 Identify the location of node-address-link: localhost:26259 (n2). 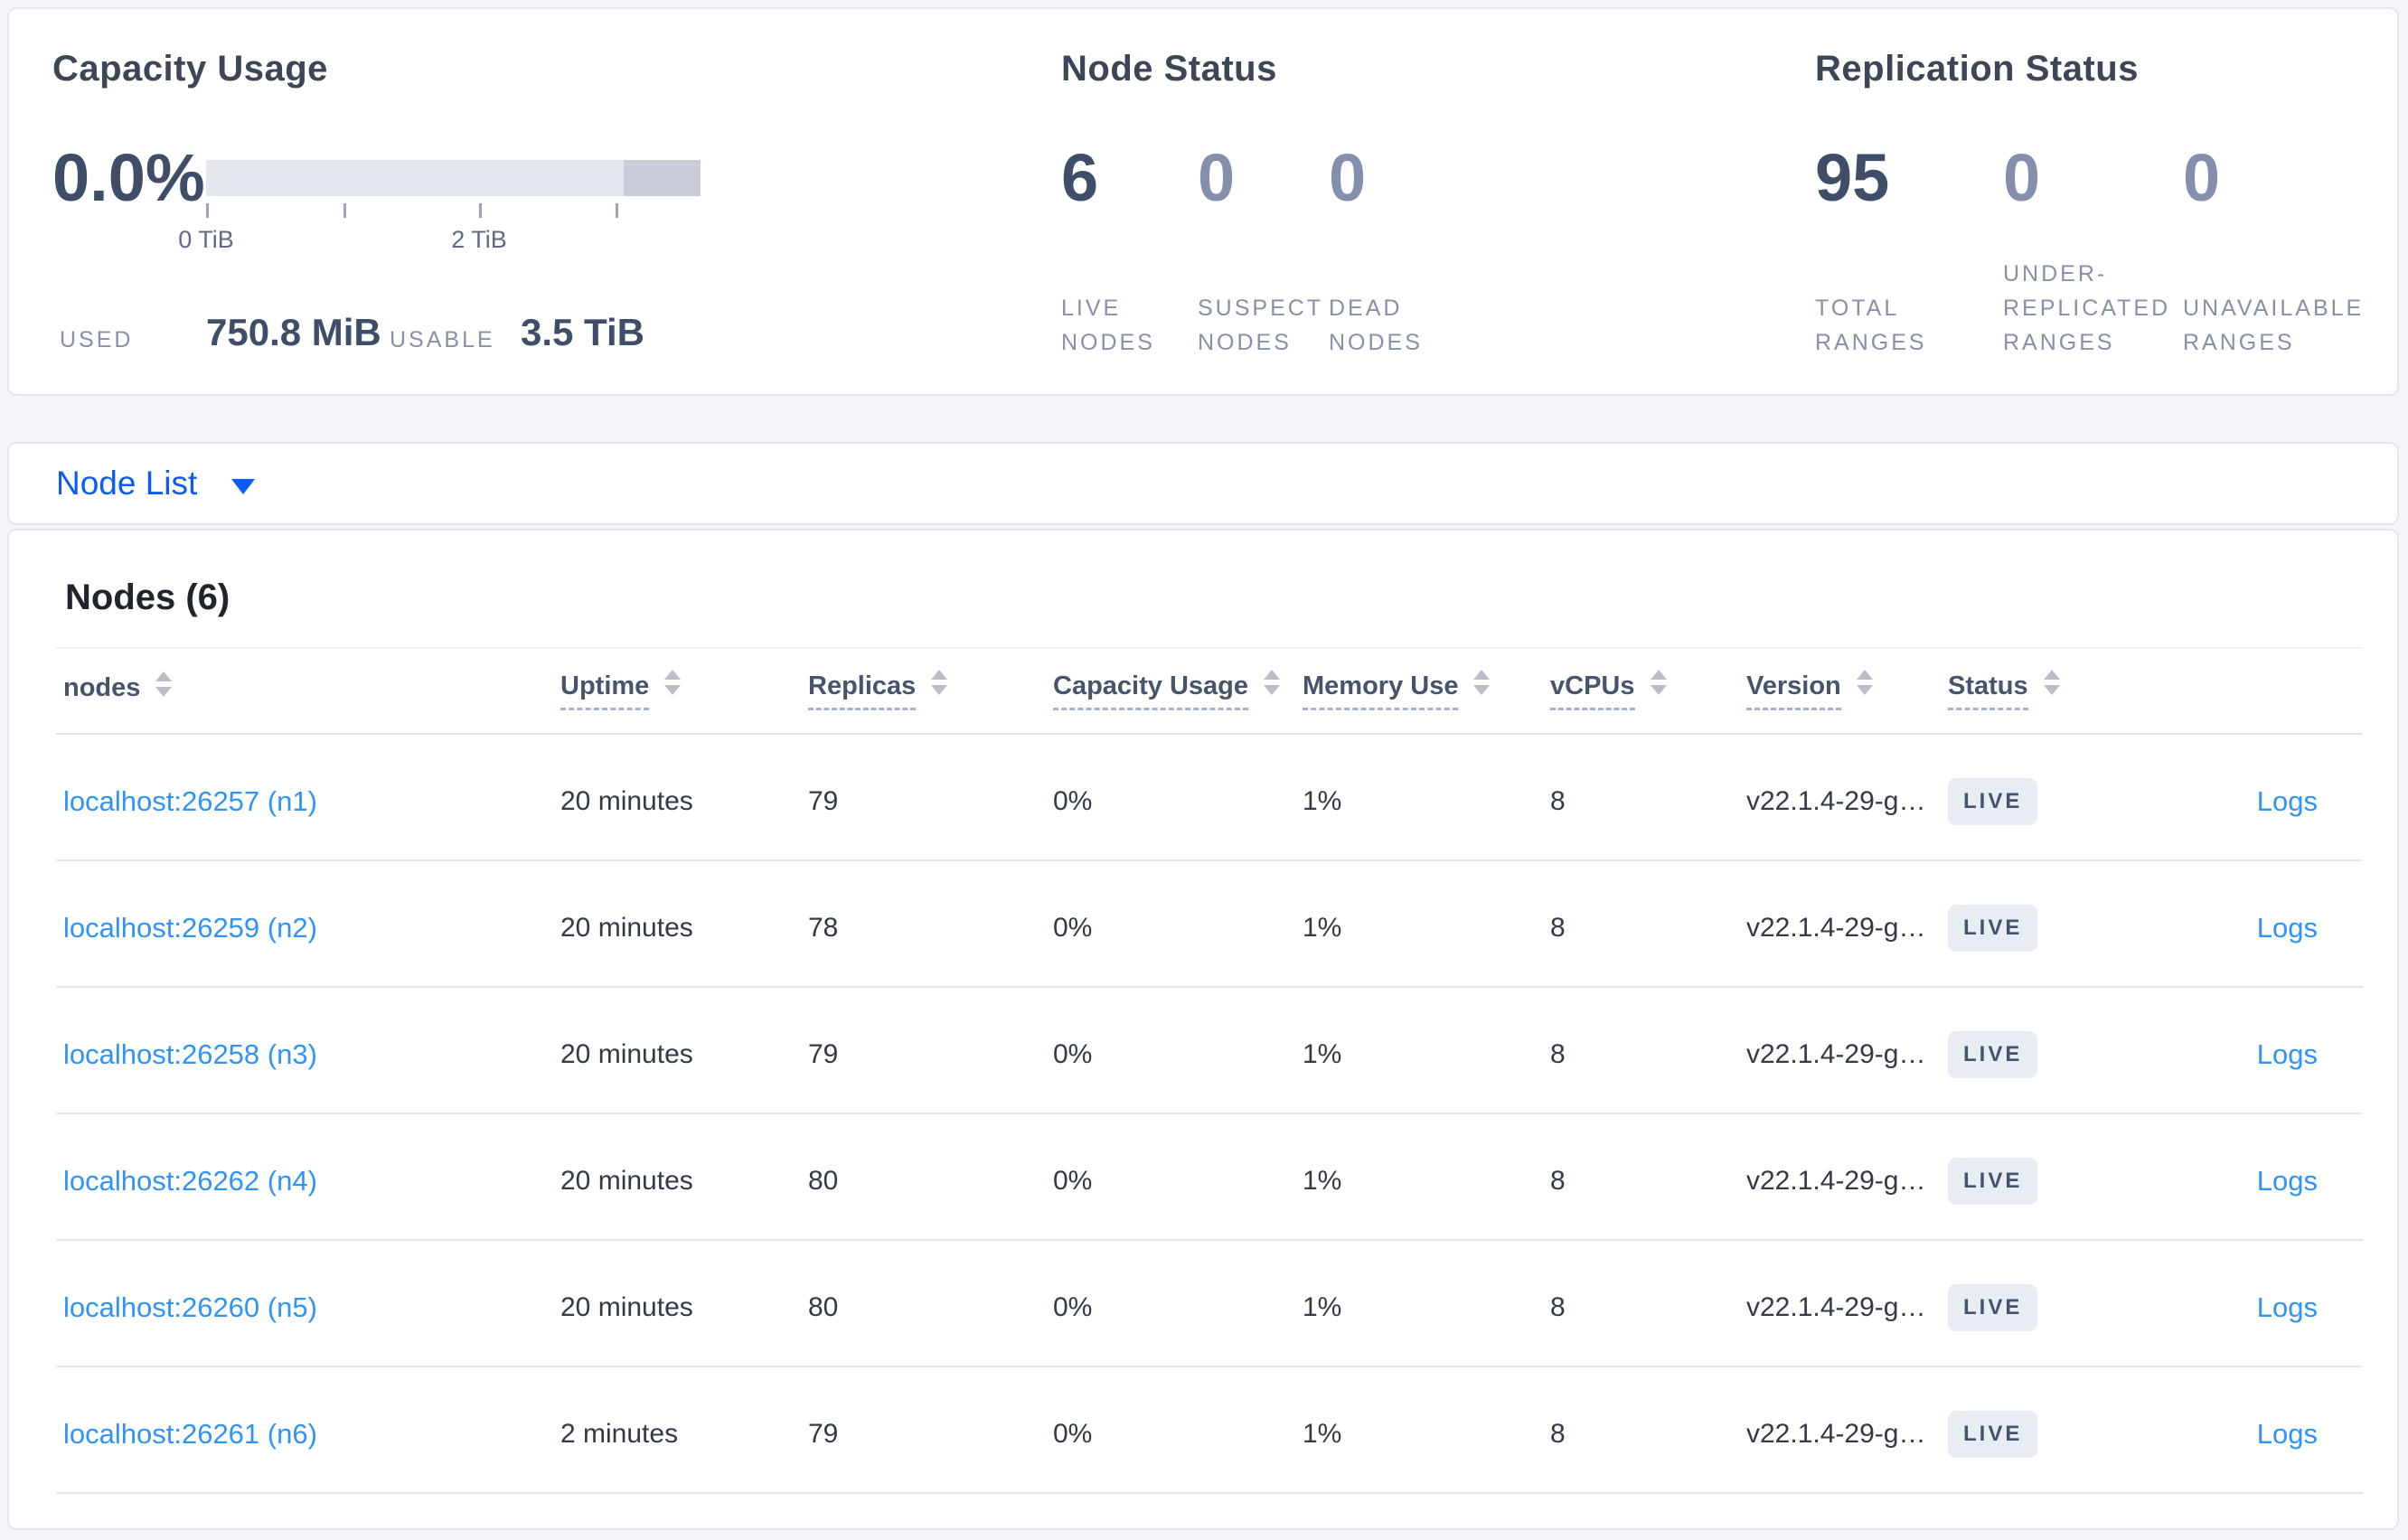
(190, 928).